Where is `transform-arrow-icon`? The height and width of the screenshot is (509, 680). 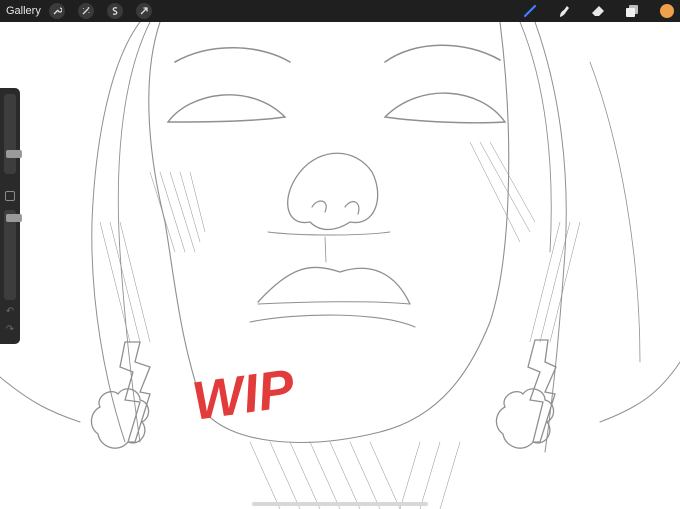
transform-arrow-icon is located at coordinates (144, 11).